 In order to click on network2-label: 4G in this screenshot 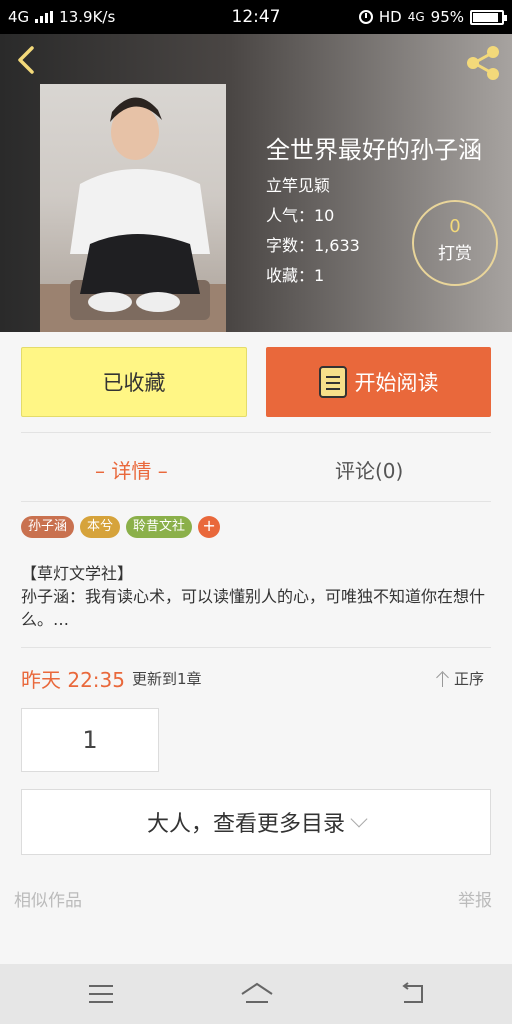, I will do `click(416, 17)`.